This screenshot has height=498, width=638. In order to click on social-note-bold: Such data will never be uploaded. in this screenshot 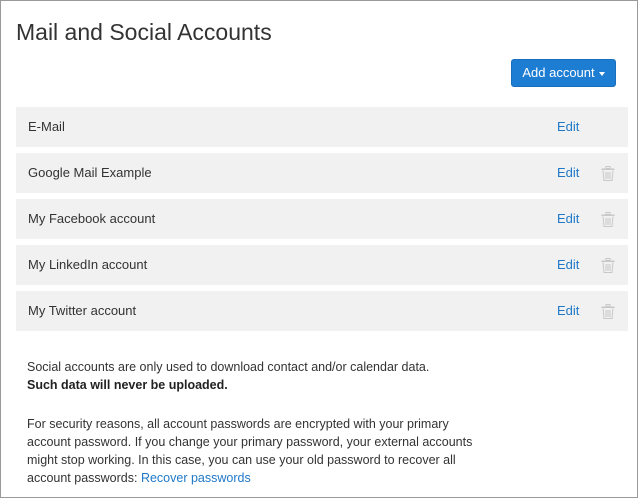, I will do `click(127, 385)`.